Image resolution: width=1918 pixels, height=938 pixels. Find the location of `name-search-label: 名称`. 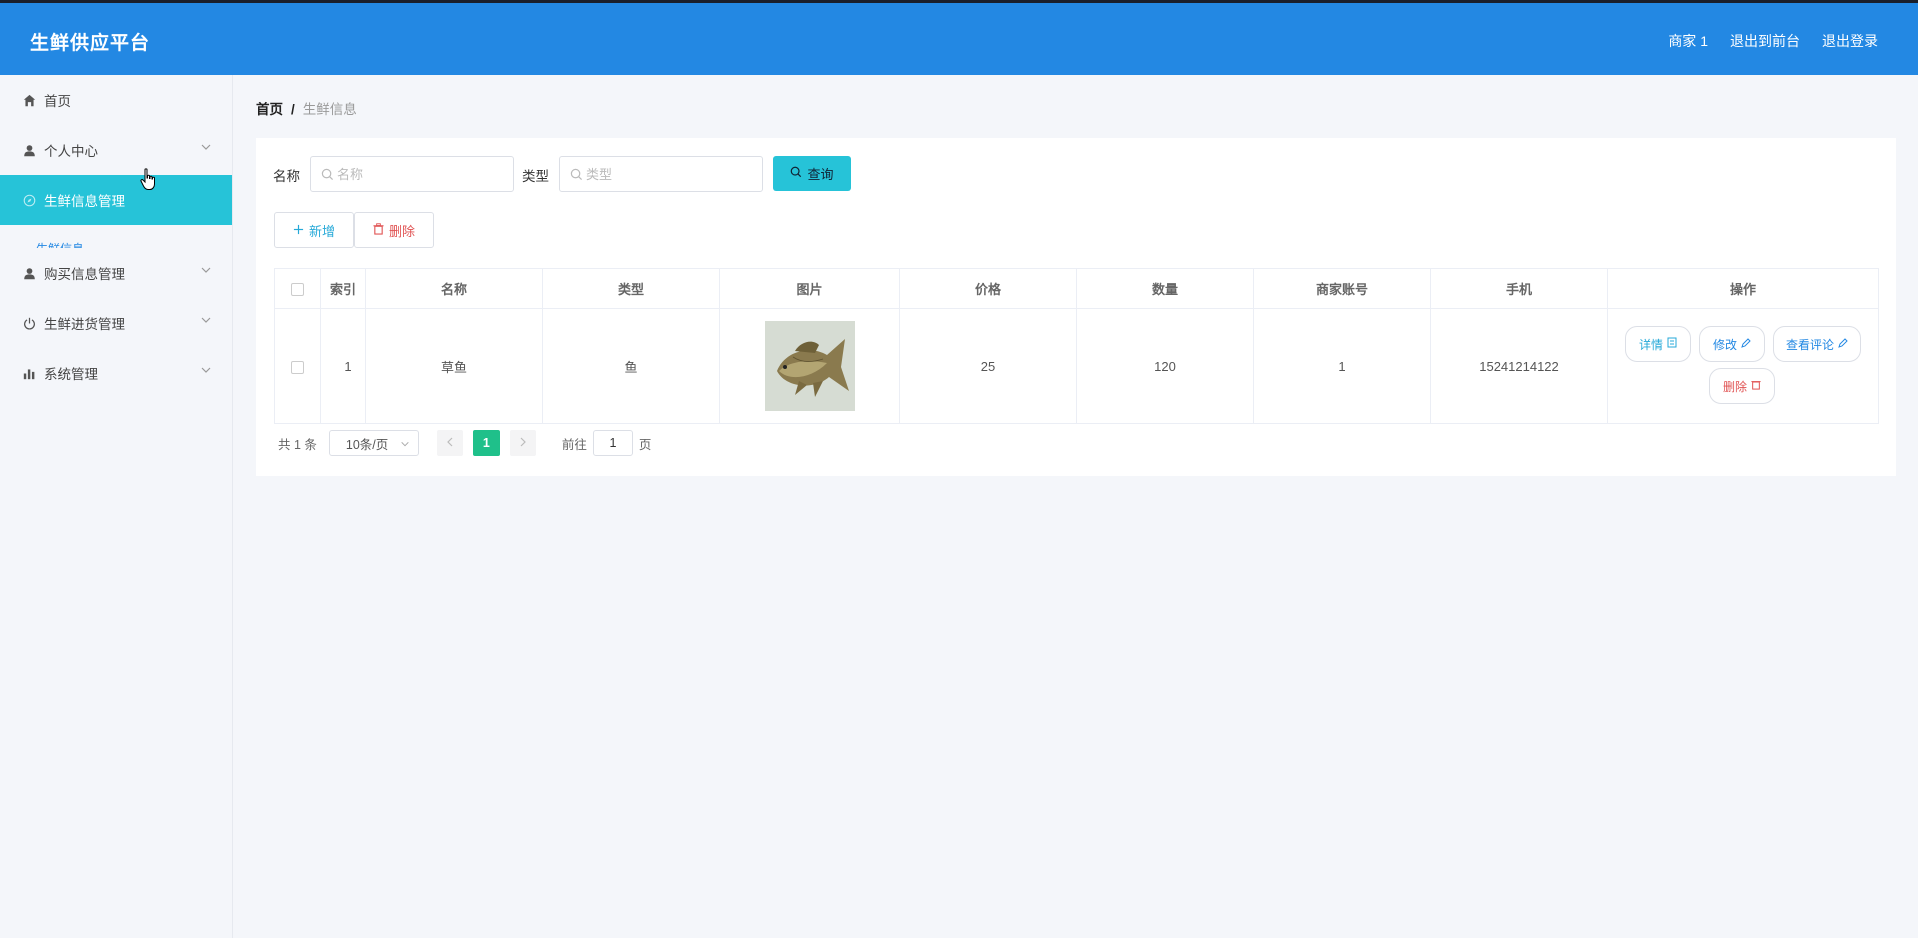

name-search-label: 名称 is located at coordinates (286, 176).